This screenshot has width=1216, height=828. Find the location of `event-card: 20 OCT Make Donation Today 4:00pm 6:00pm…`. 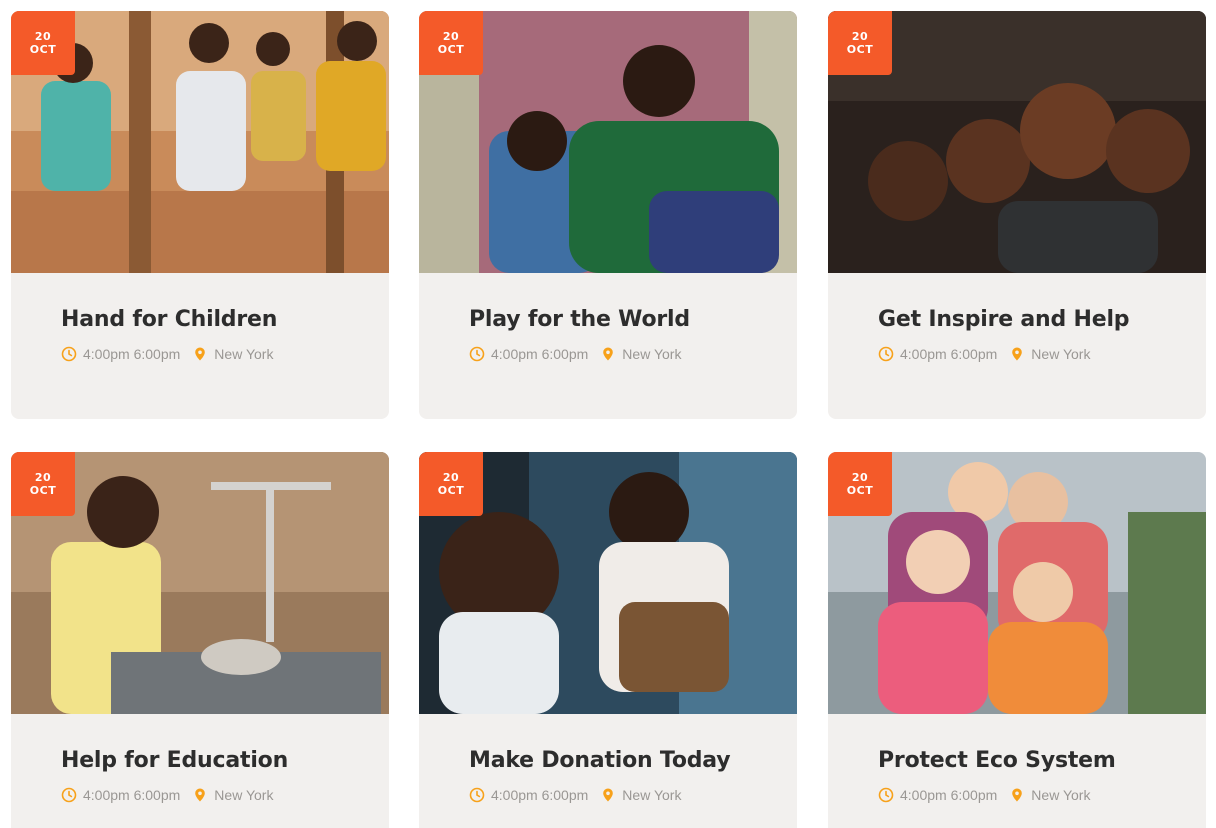

event-card: 20 OCT Make Donation Today 4:00pm 6:00pm… is located at coordinates (608, 640).